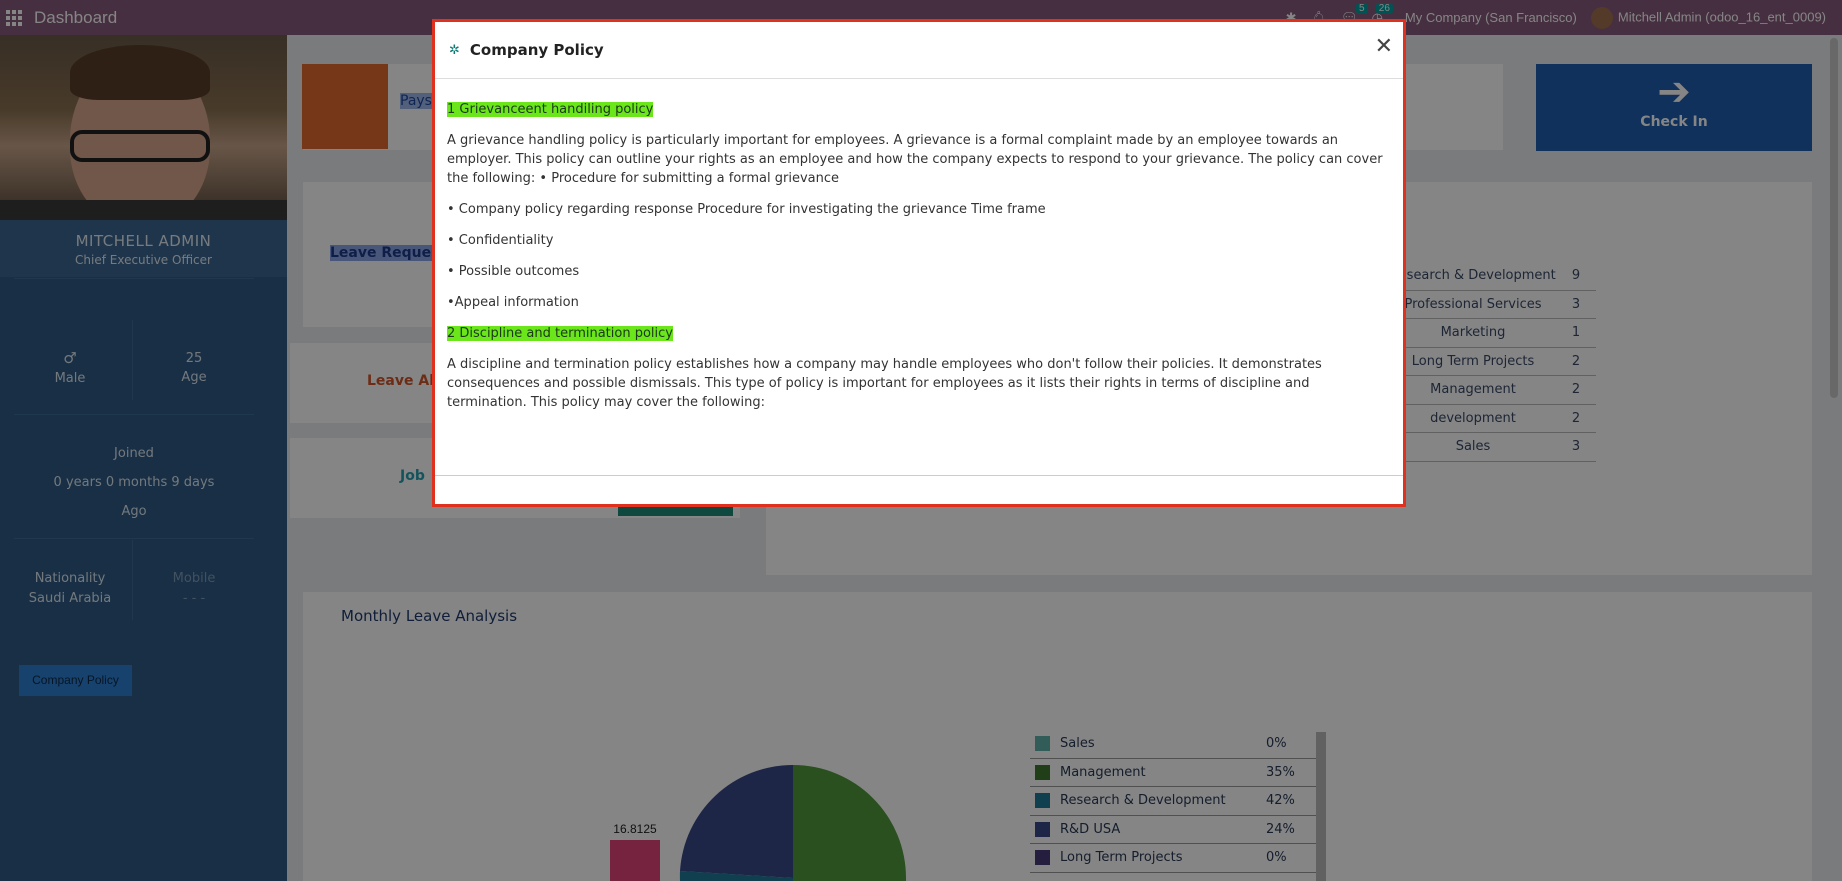 This screenshot has height=881, width=1842. Describe the element at coordinates (454, 50) in the screenshot. I see `bug-icon: ✲` at that location.